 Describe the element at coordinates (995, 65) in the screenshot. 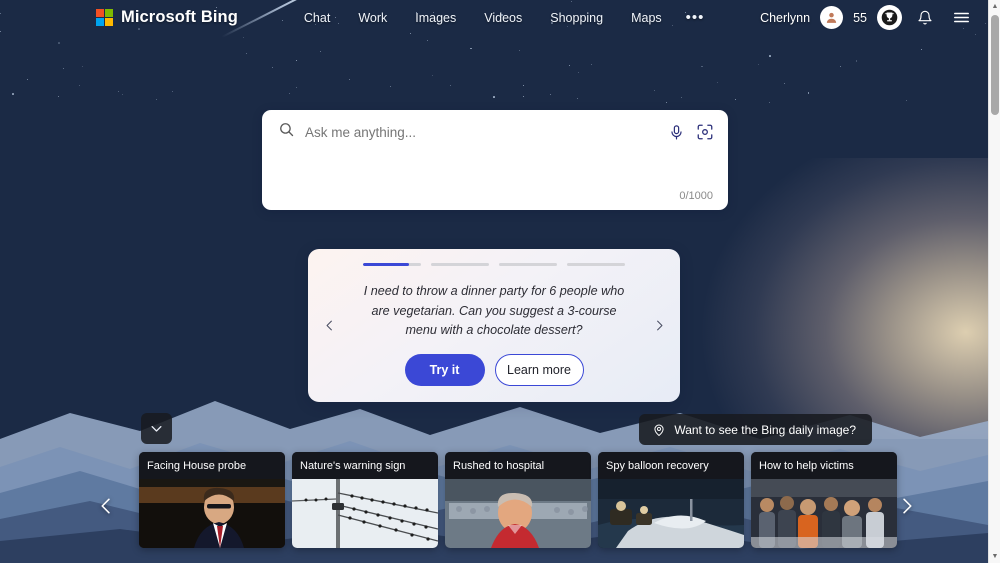

I see `scrollbar-thumb` at that location.